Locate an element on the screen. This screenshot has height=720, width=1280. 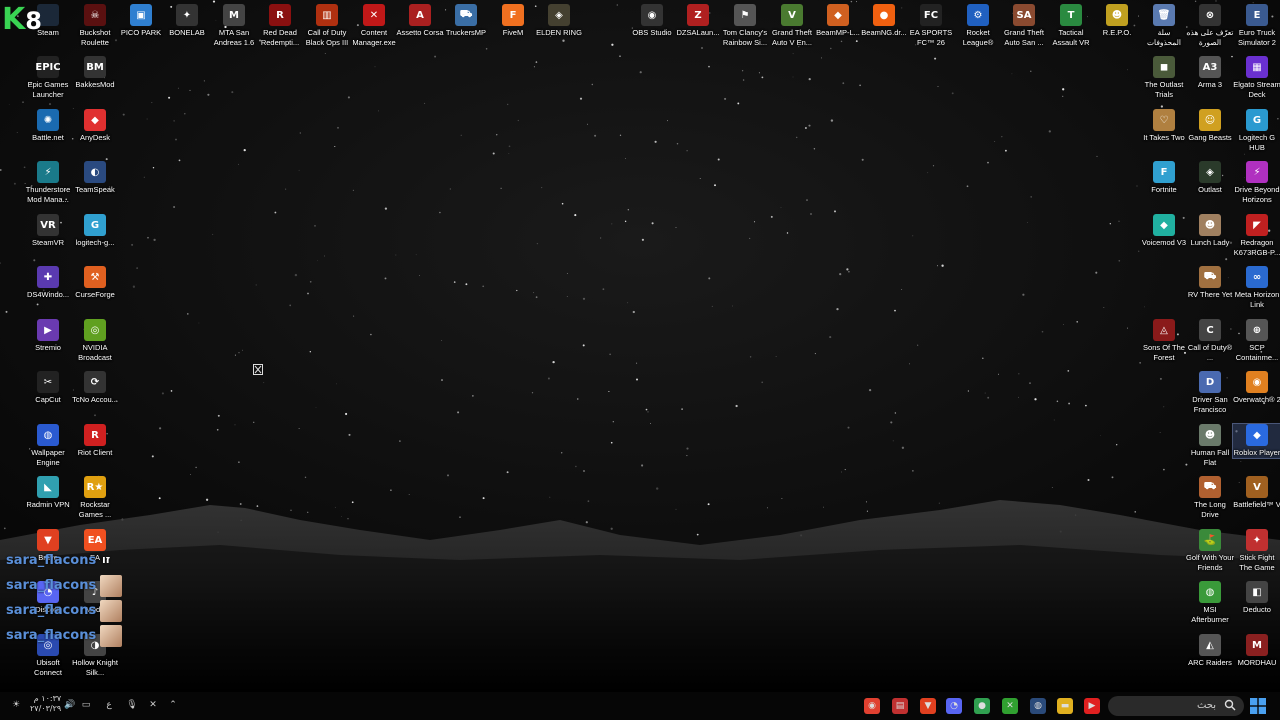
desktop-icon-fortnite: F Fortnite is located at coordinates (1164, 178).